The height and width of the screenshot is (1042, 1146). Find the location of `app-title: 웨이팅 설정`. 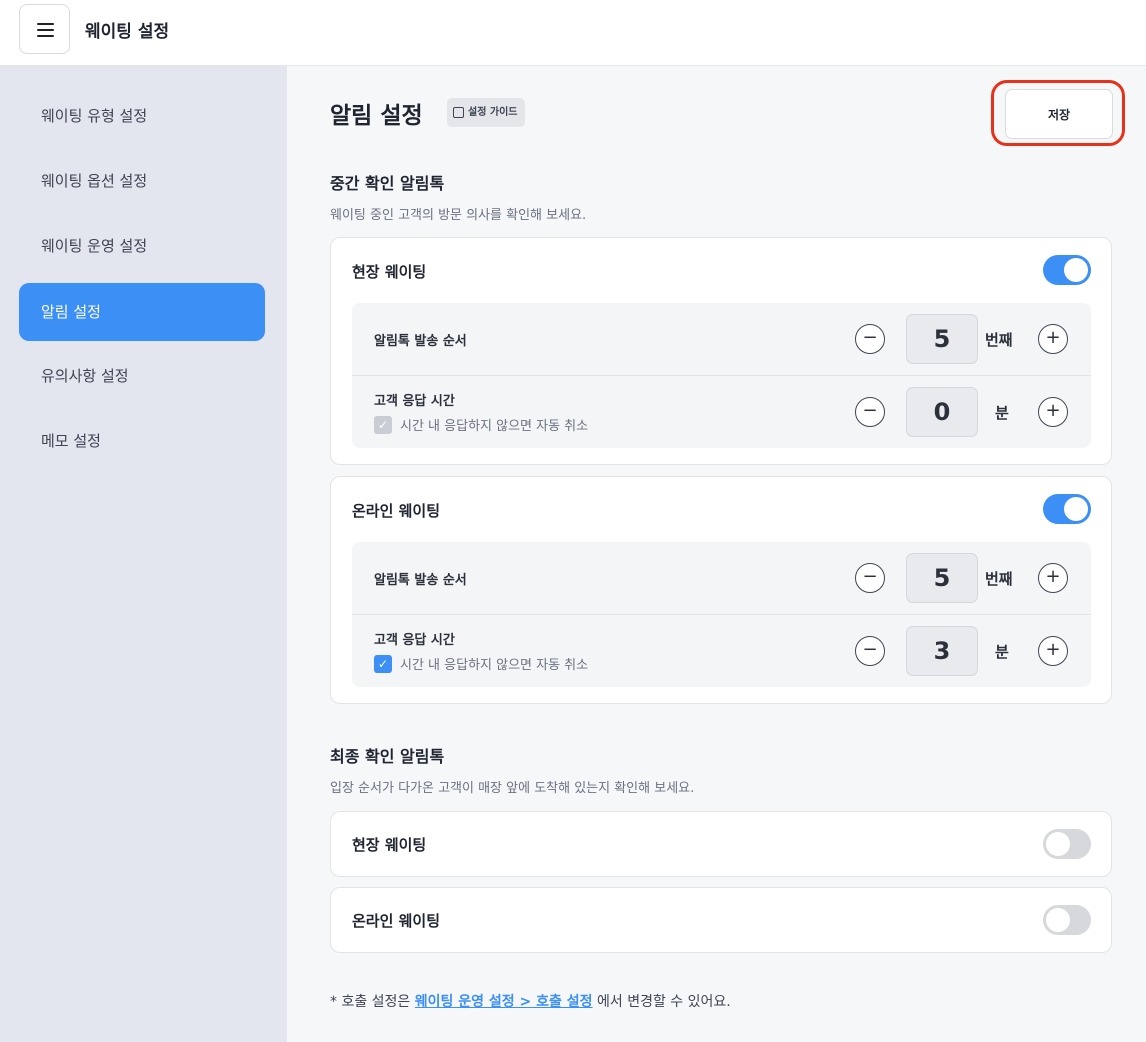

app-title: 웨이팅 설정 is located at coordinates (127, 32).